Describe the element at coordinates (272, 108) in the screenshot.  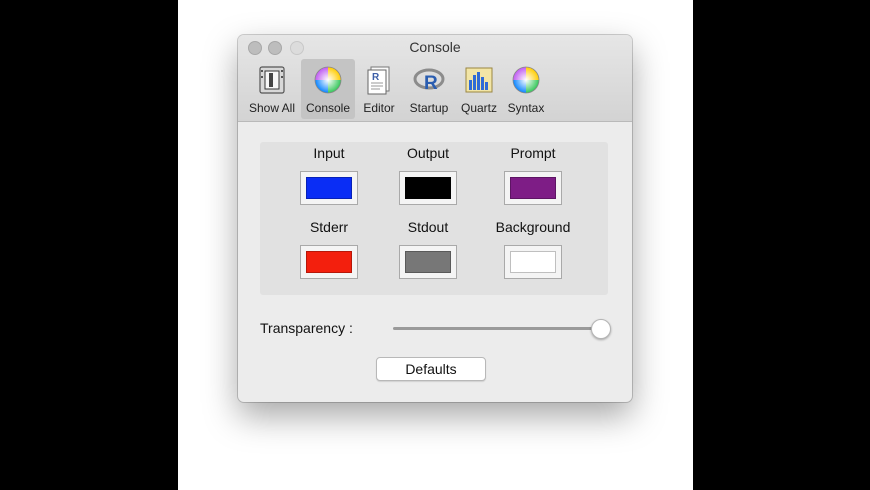
I see `toolbar-label: Show All` at that location.